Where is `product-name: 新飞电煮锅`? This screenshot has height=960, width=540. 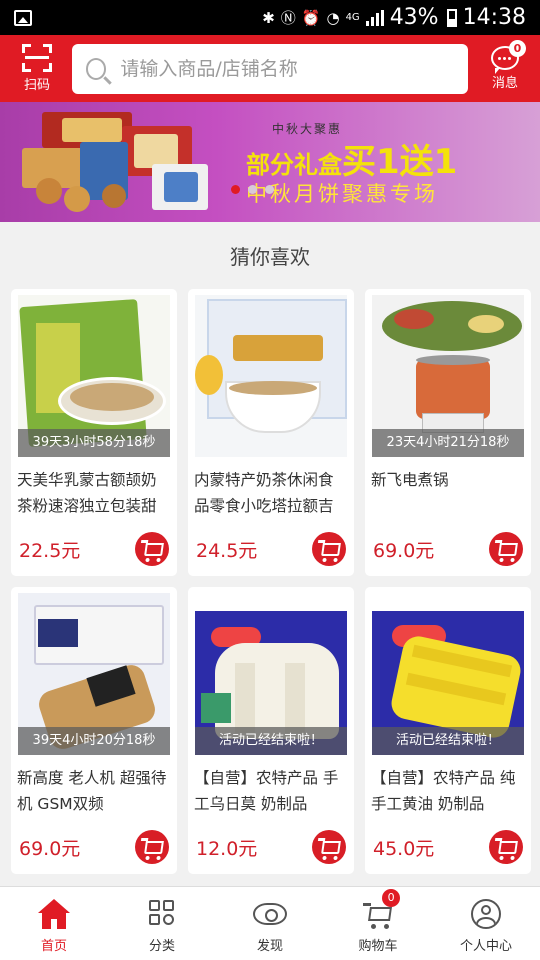 product-name: 新飞电煮锅 is located at coordinates (410, 480).